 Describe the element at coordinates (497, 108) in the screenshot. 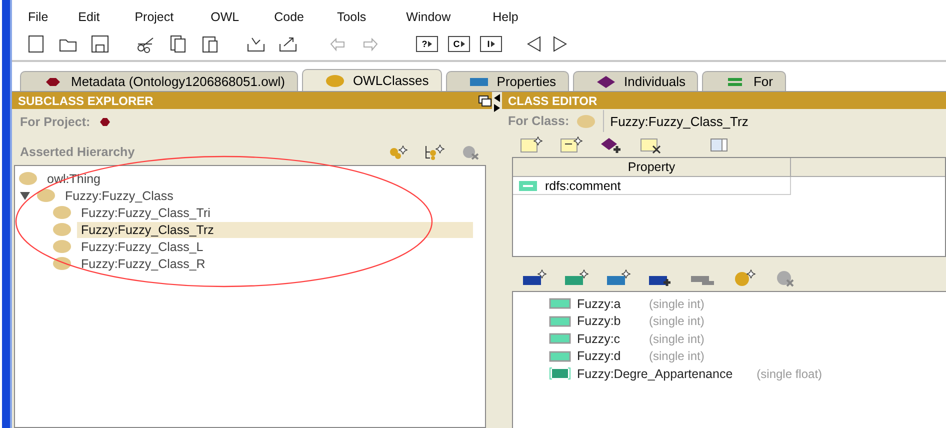

I see `collapse-right-icon` at that location.